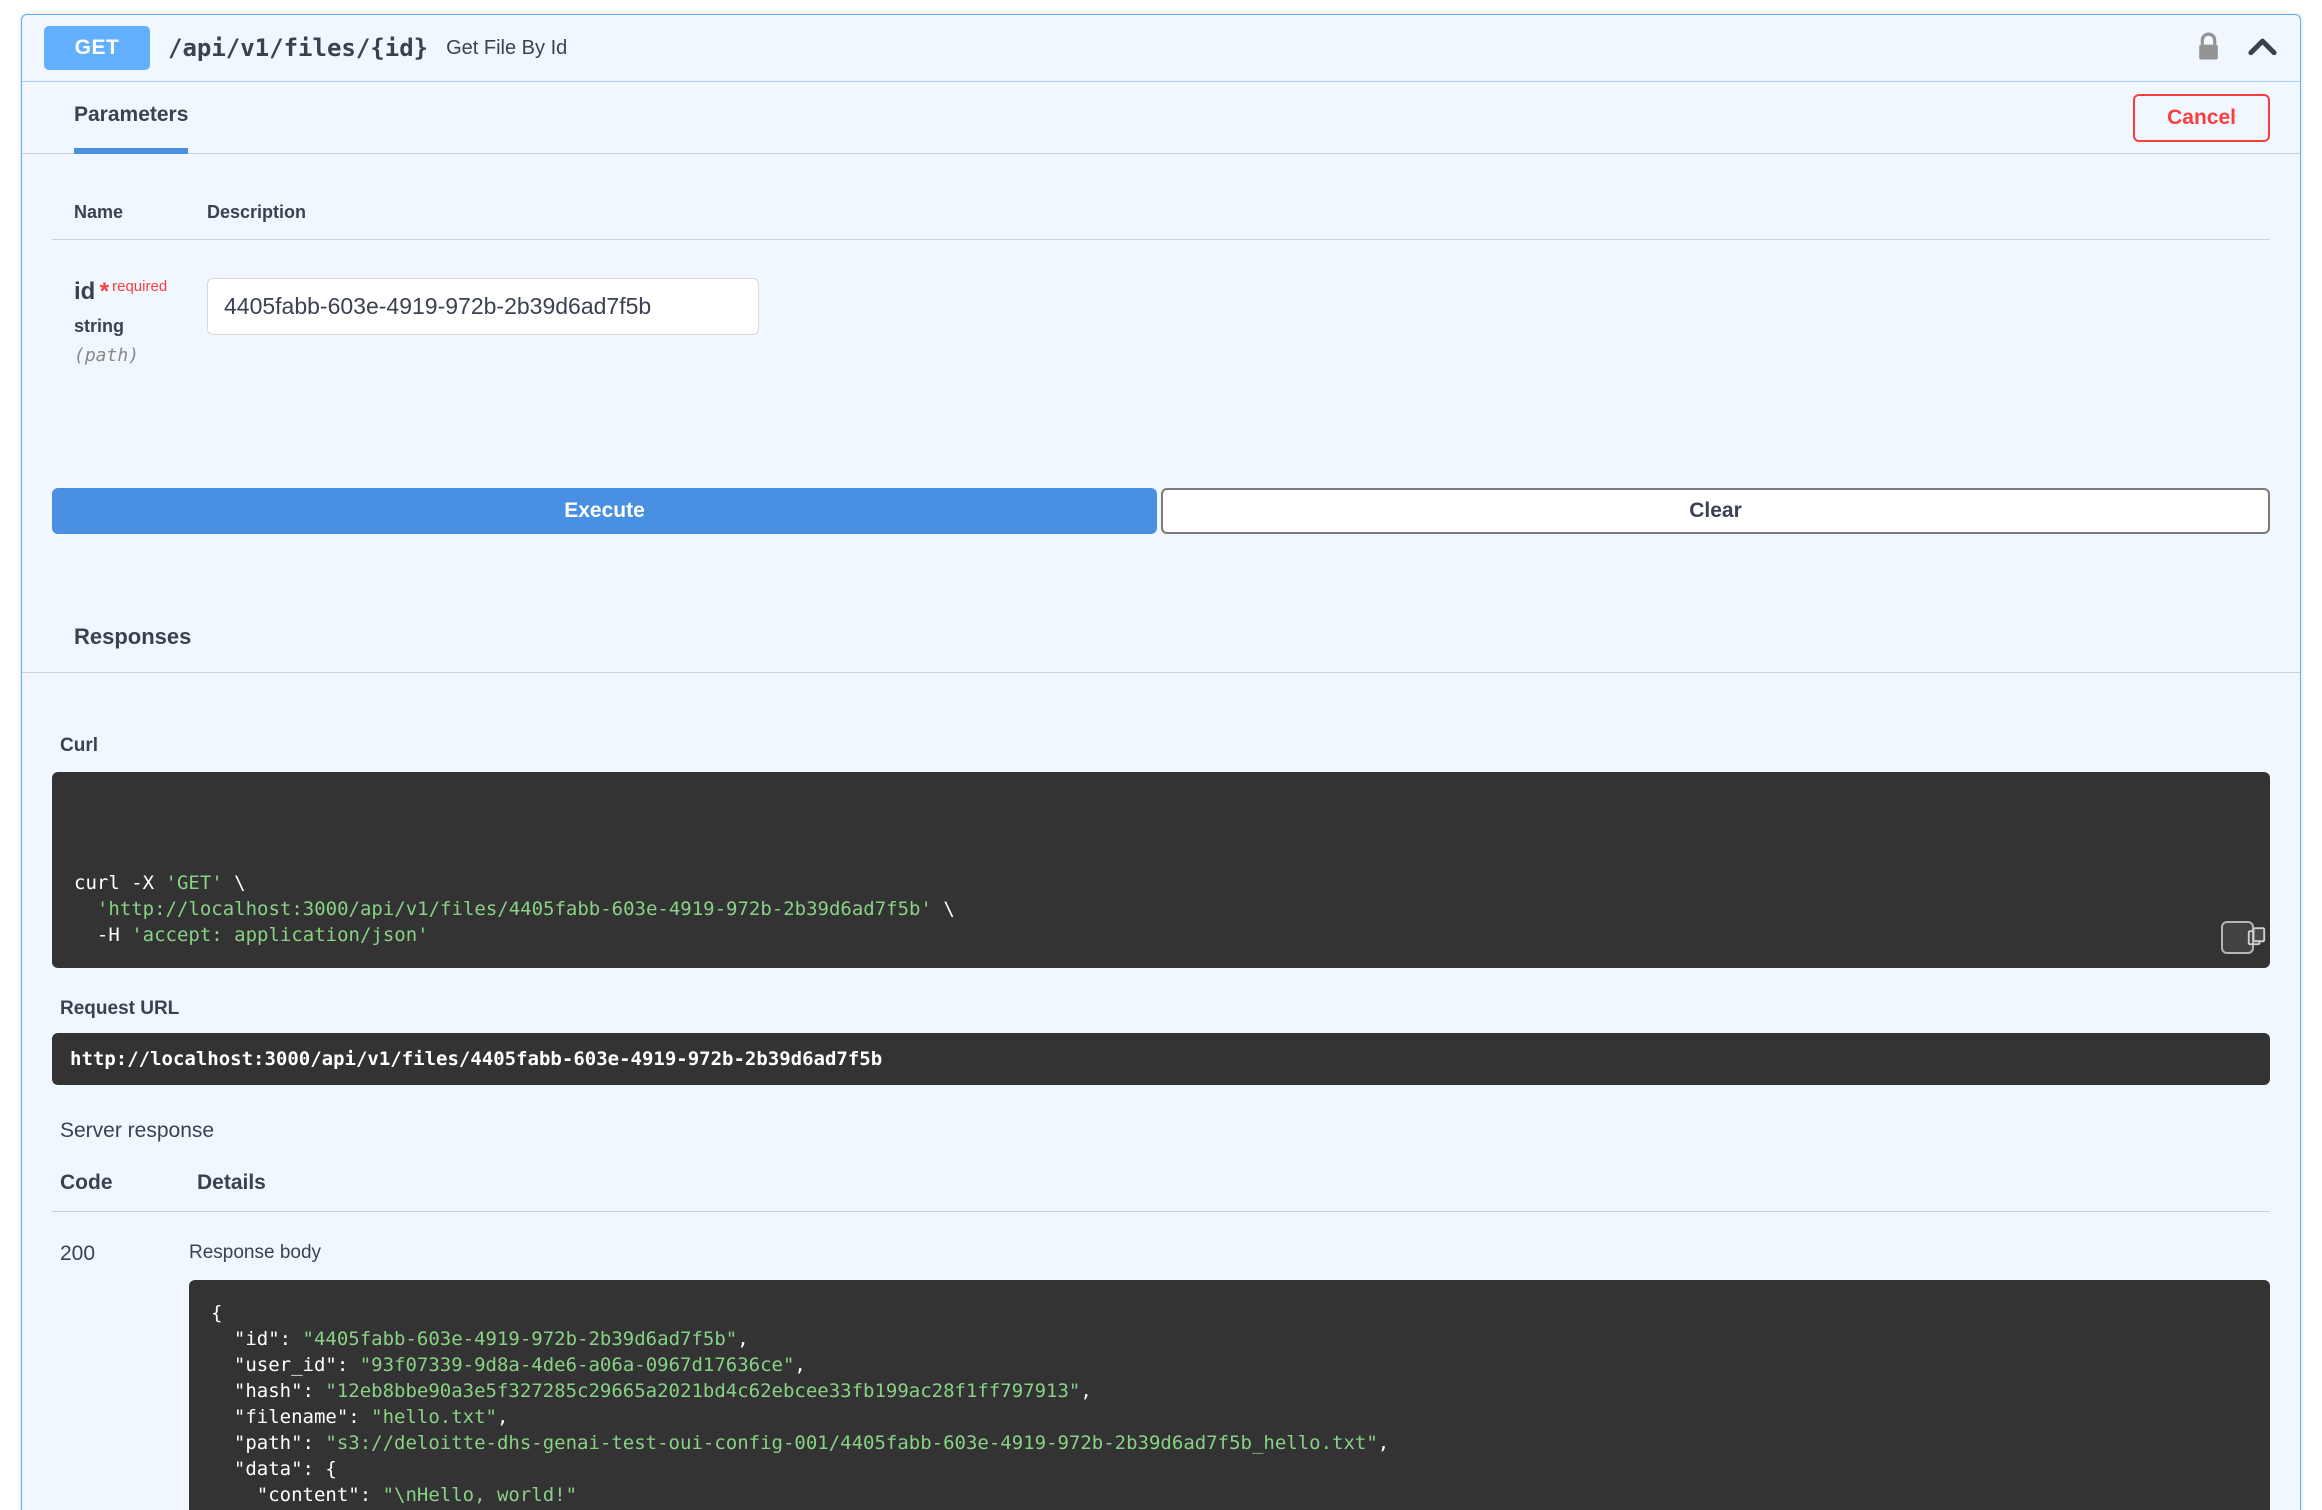  What do you see at coordinates (1161, 333) in the screenshot?
I see `parameter-row-id: id * required string (path)` at bounding box center [1161, 333].